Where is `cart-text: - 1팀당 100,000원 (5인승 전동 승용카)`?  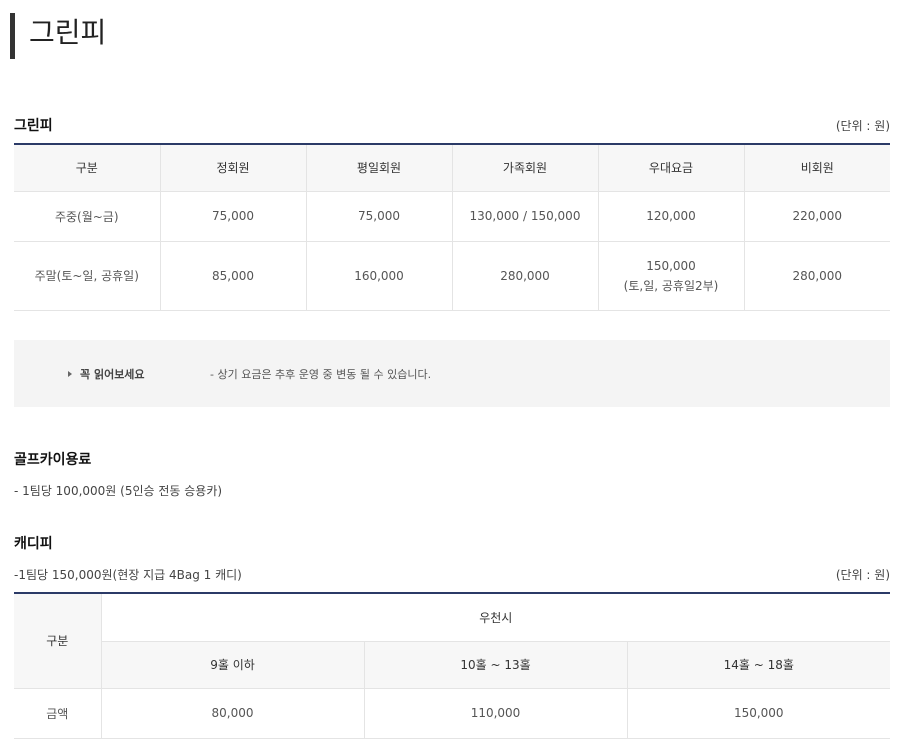 cart-text: - 1팀당 100,000원 (5인승 전동 승용카) is located at coordinates (118, 491).